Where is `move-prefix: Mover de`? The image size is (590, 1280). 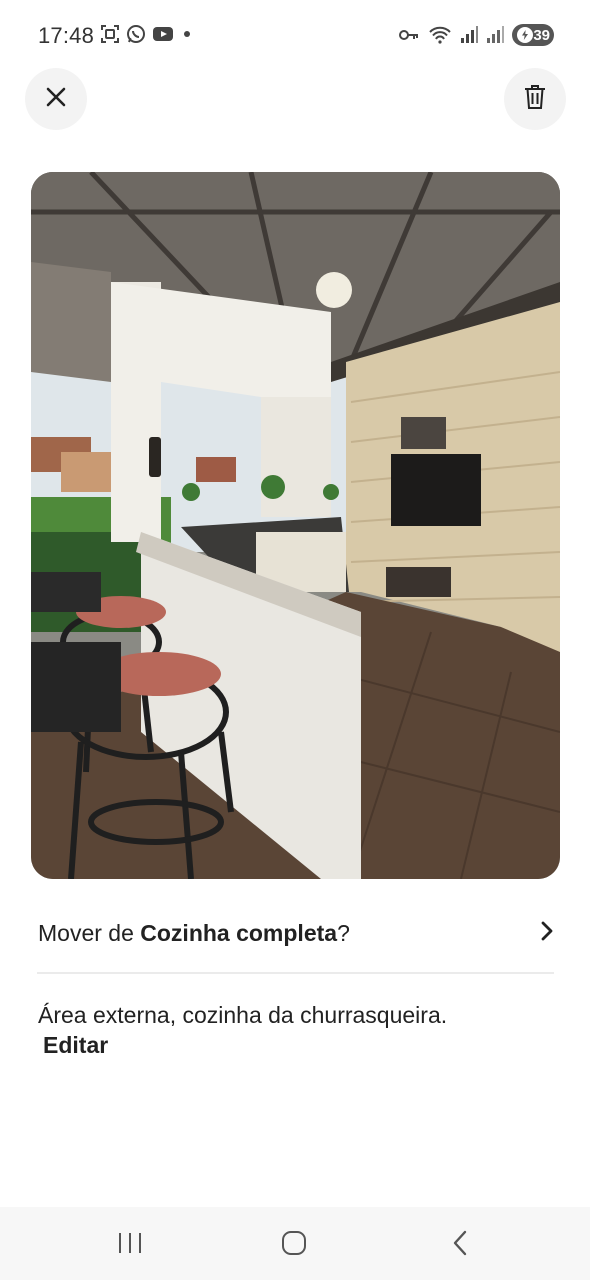
move-prefix: Mover de is located at coordinates (89, 932).